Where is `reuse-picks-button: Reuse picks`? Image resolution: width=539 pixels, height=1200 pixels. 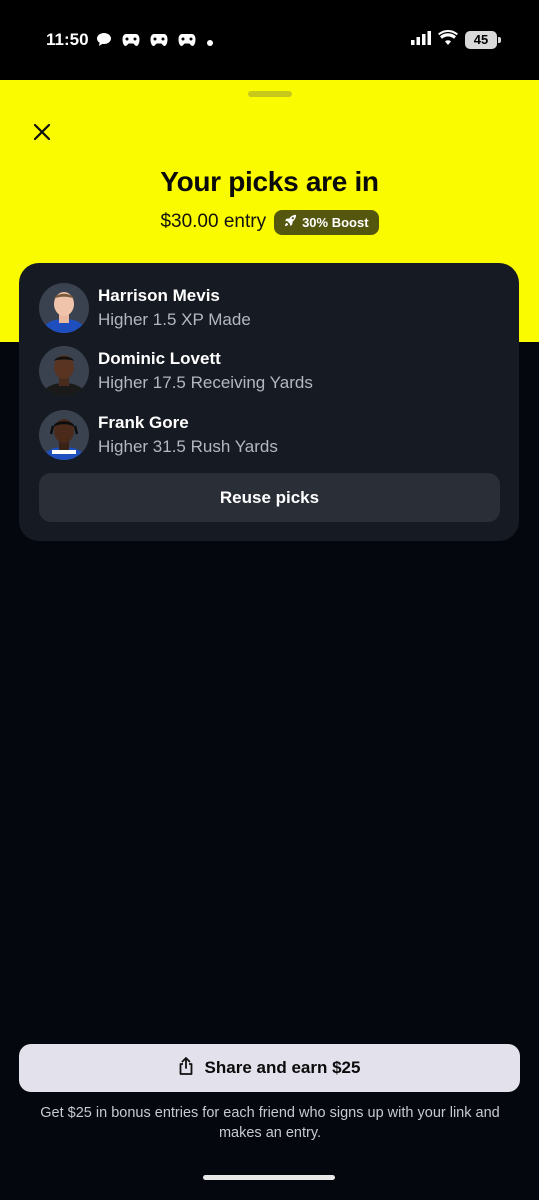
reuse-picks-button: Reuse picks is located at coordinates (269, 497).